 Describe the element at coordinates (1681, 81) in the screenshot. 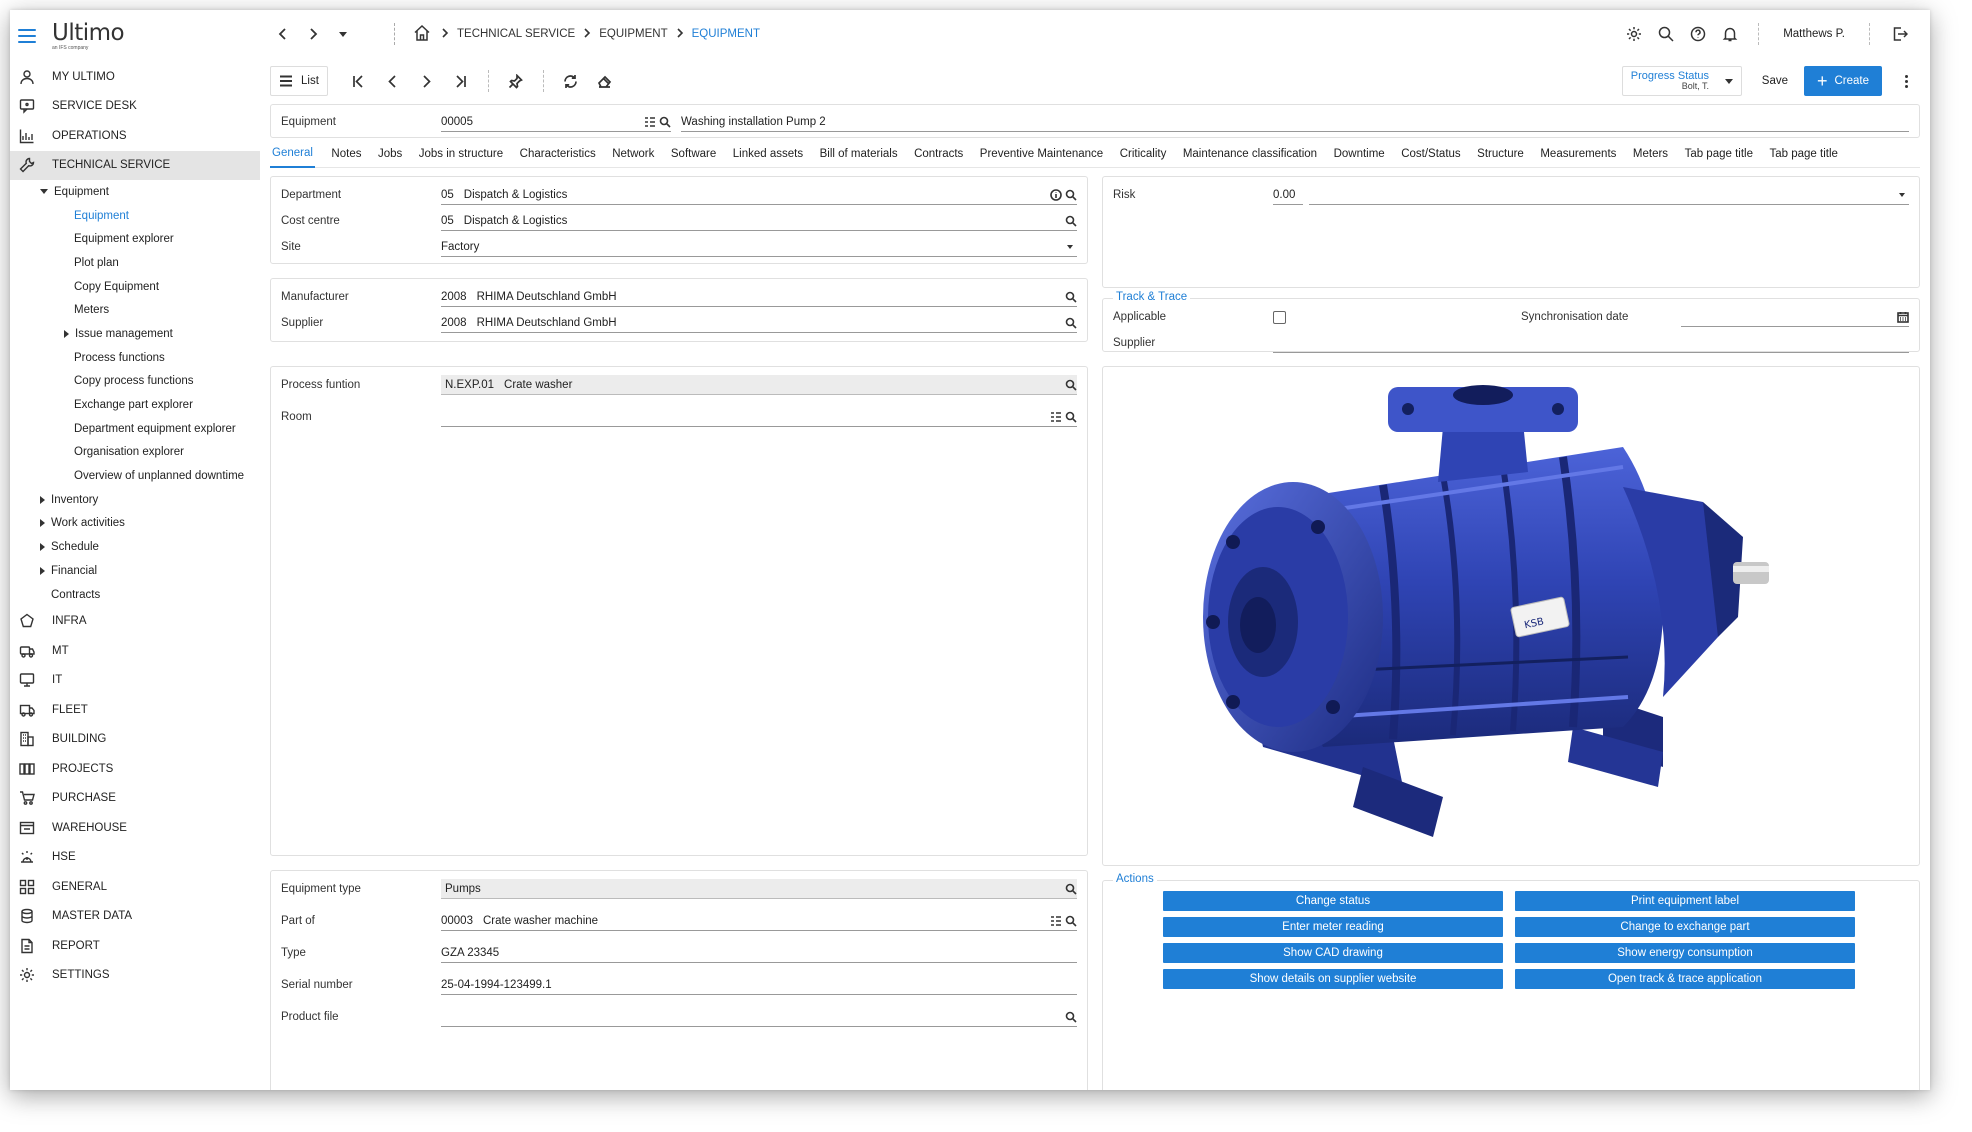

I see `progress-status-dropdown: Progress Status Bolt, T.` at that location.